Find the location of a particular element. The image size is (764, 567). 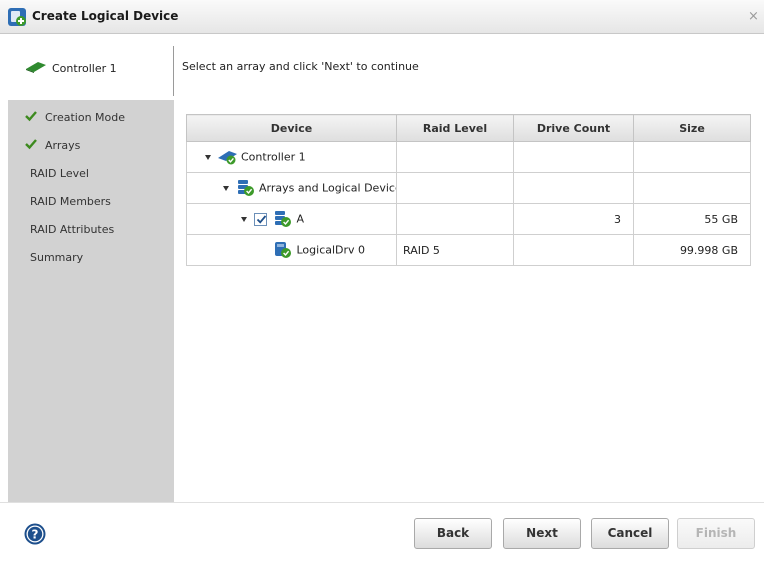

step-arrays: Arrays is located at coordinates (91, 146).